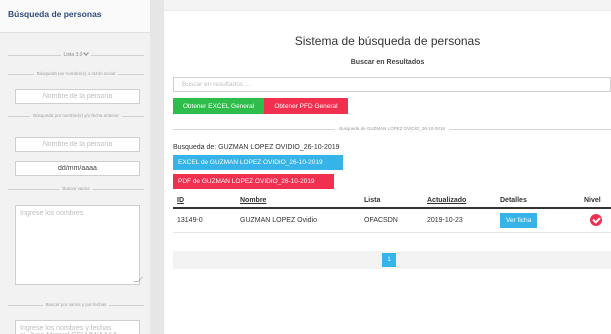 This screenshot has width=611, height=334. What do you see at coordinates (459, 220) in the screenshot?
I see `cell-actualizado: 2019-10-23` at bounding box center [459, 220].